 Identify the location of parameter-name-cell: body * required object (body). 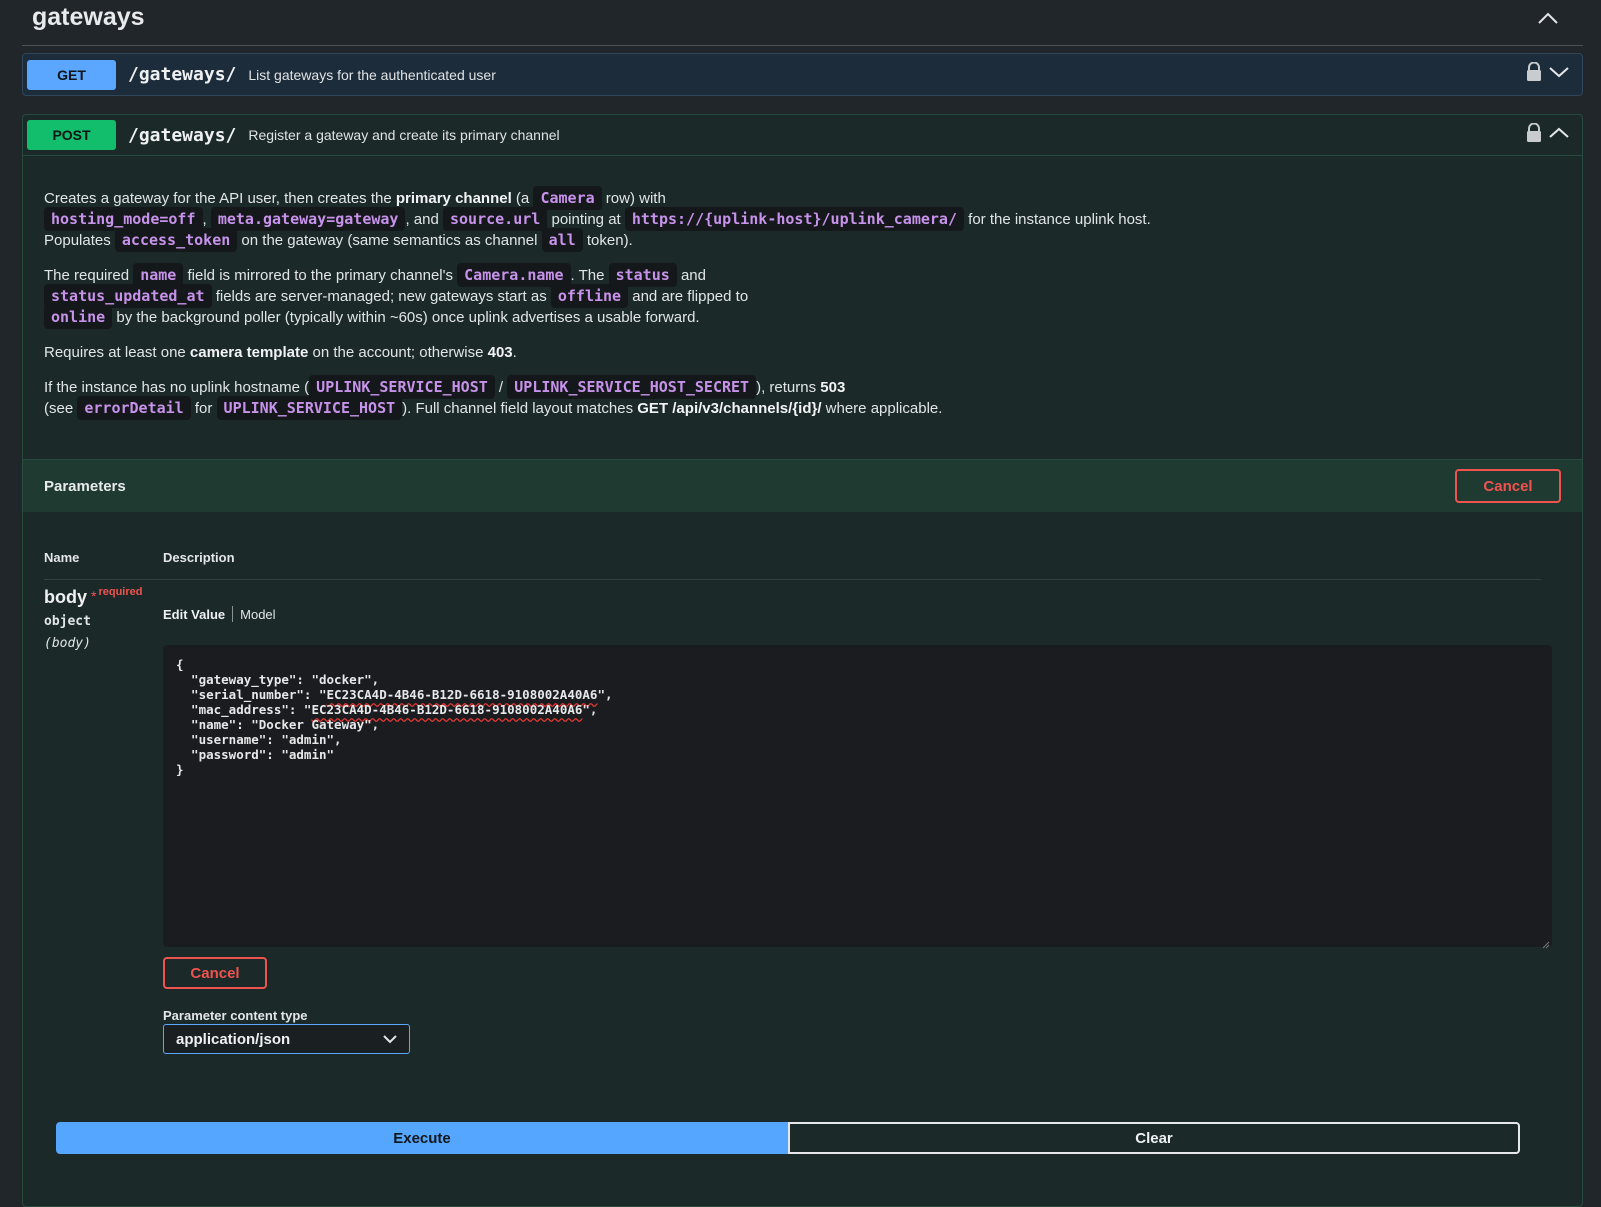
(93, 618).